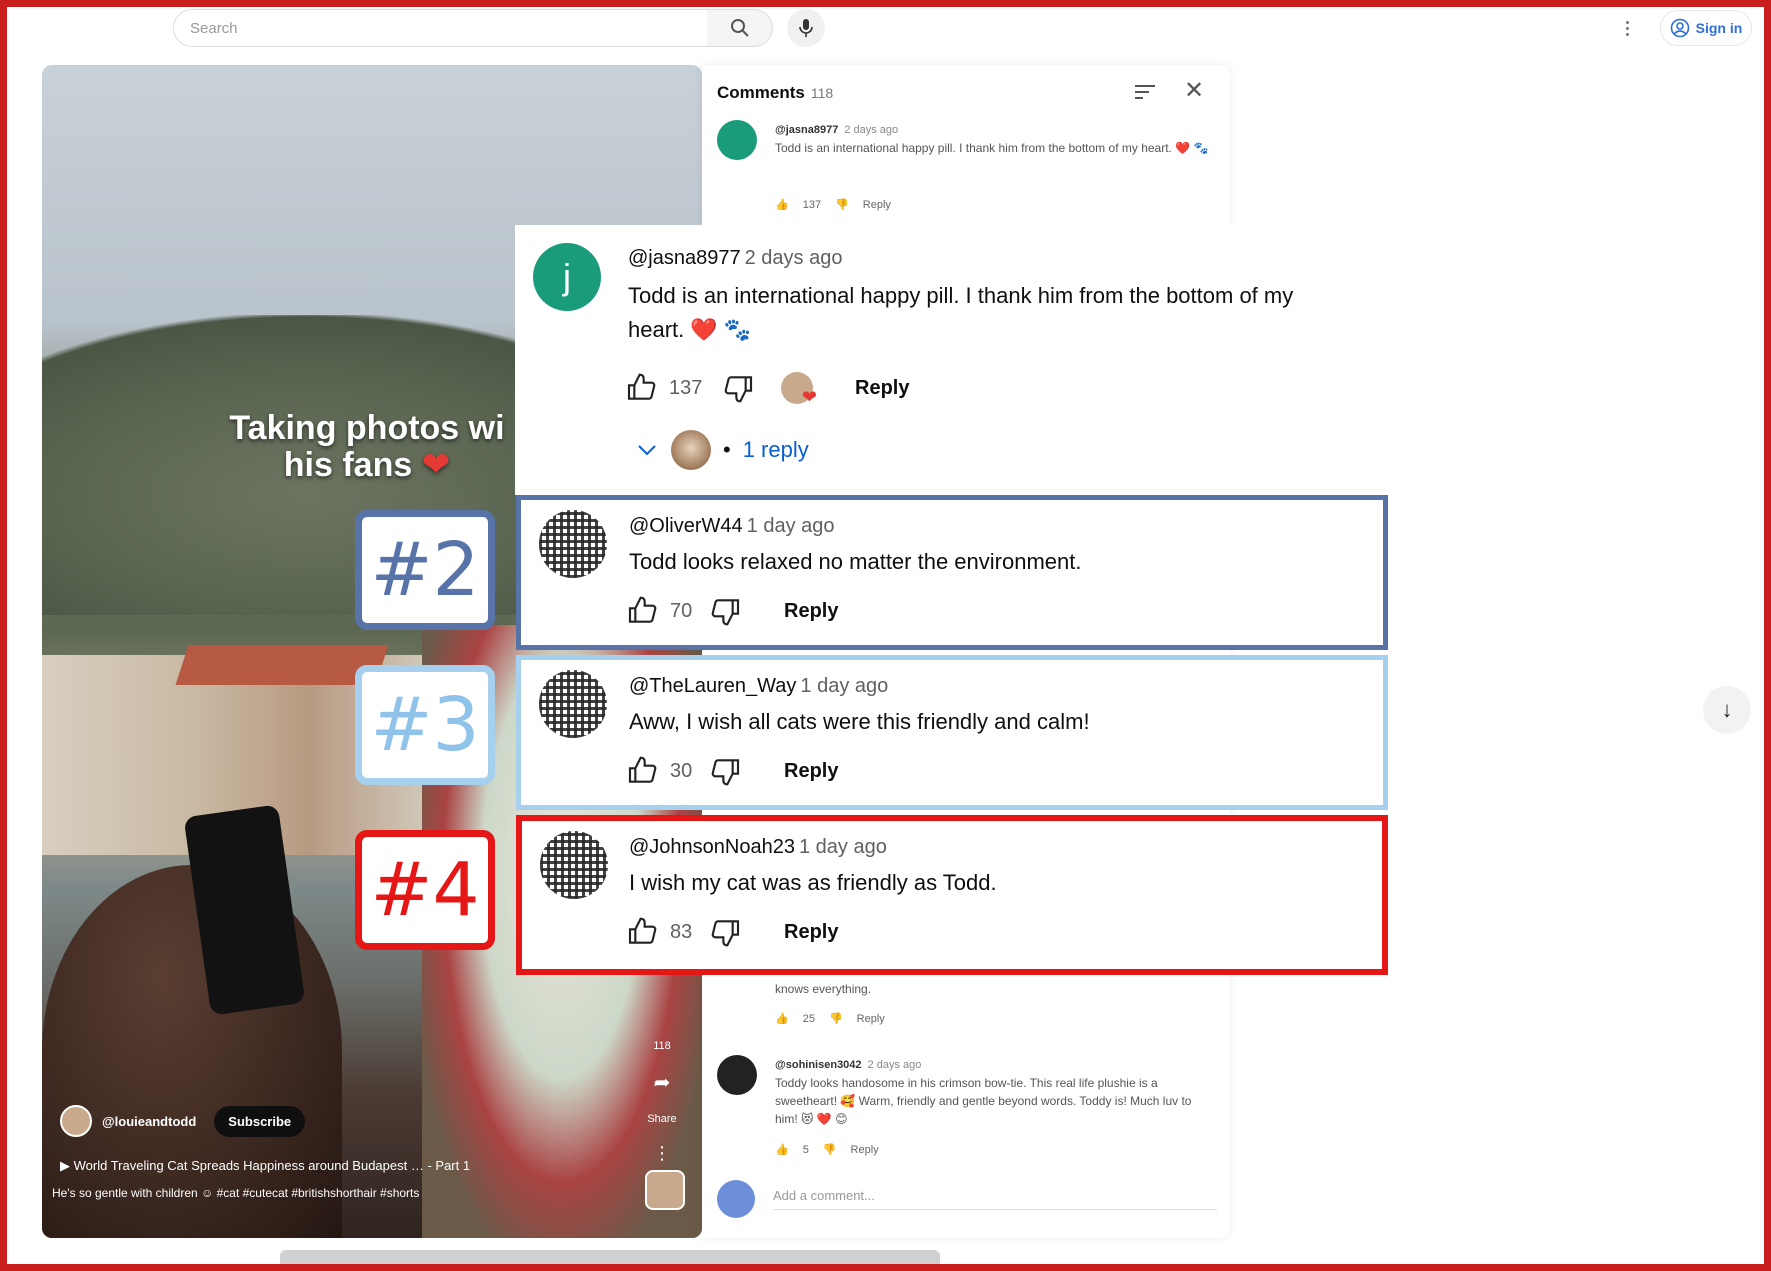  What do you see at coordinates (822, 93) in the screenshot?
I see `comments-count: 118` at bounding box center [822, 93].